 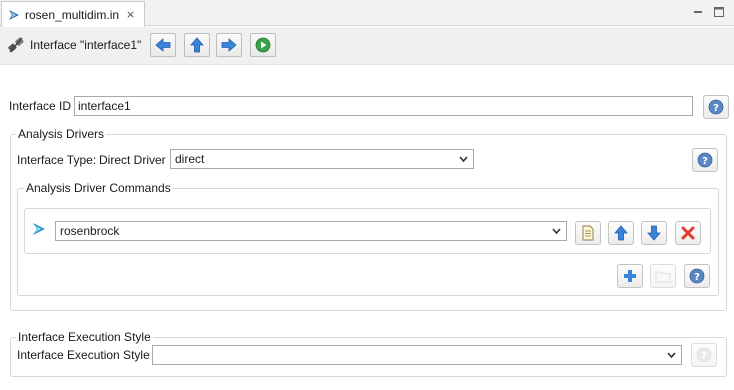 I want to click on driver-type-value: direct, so click(x=190, y=159).